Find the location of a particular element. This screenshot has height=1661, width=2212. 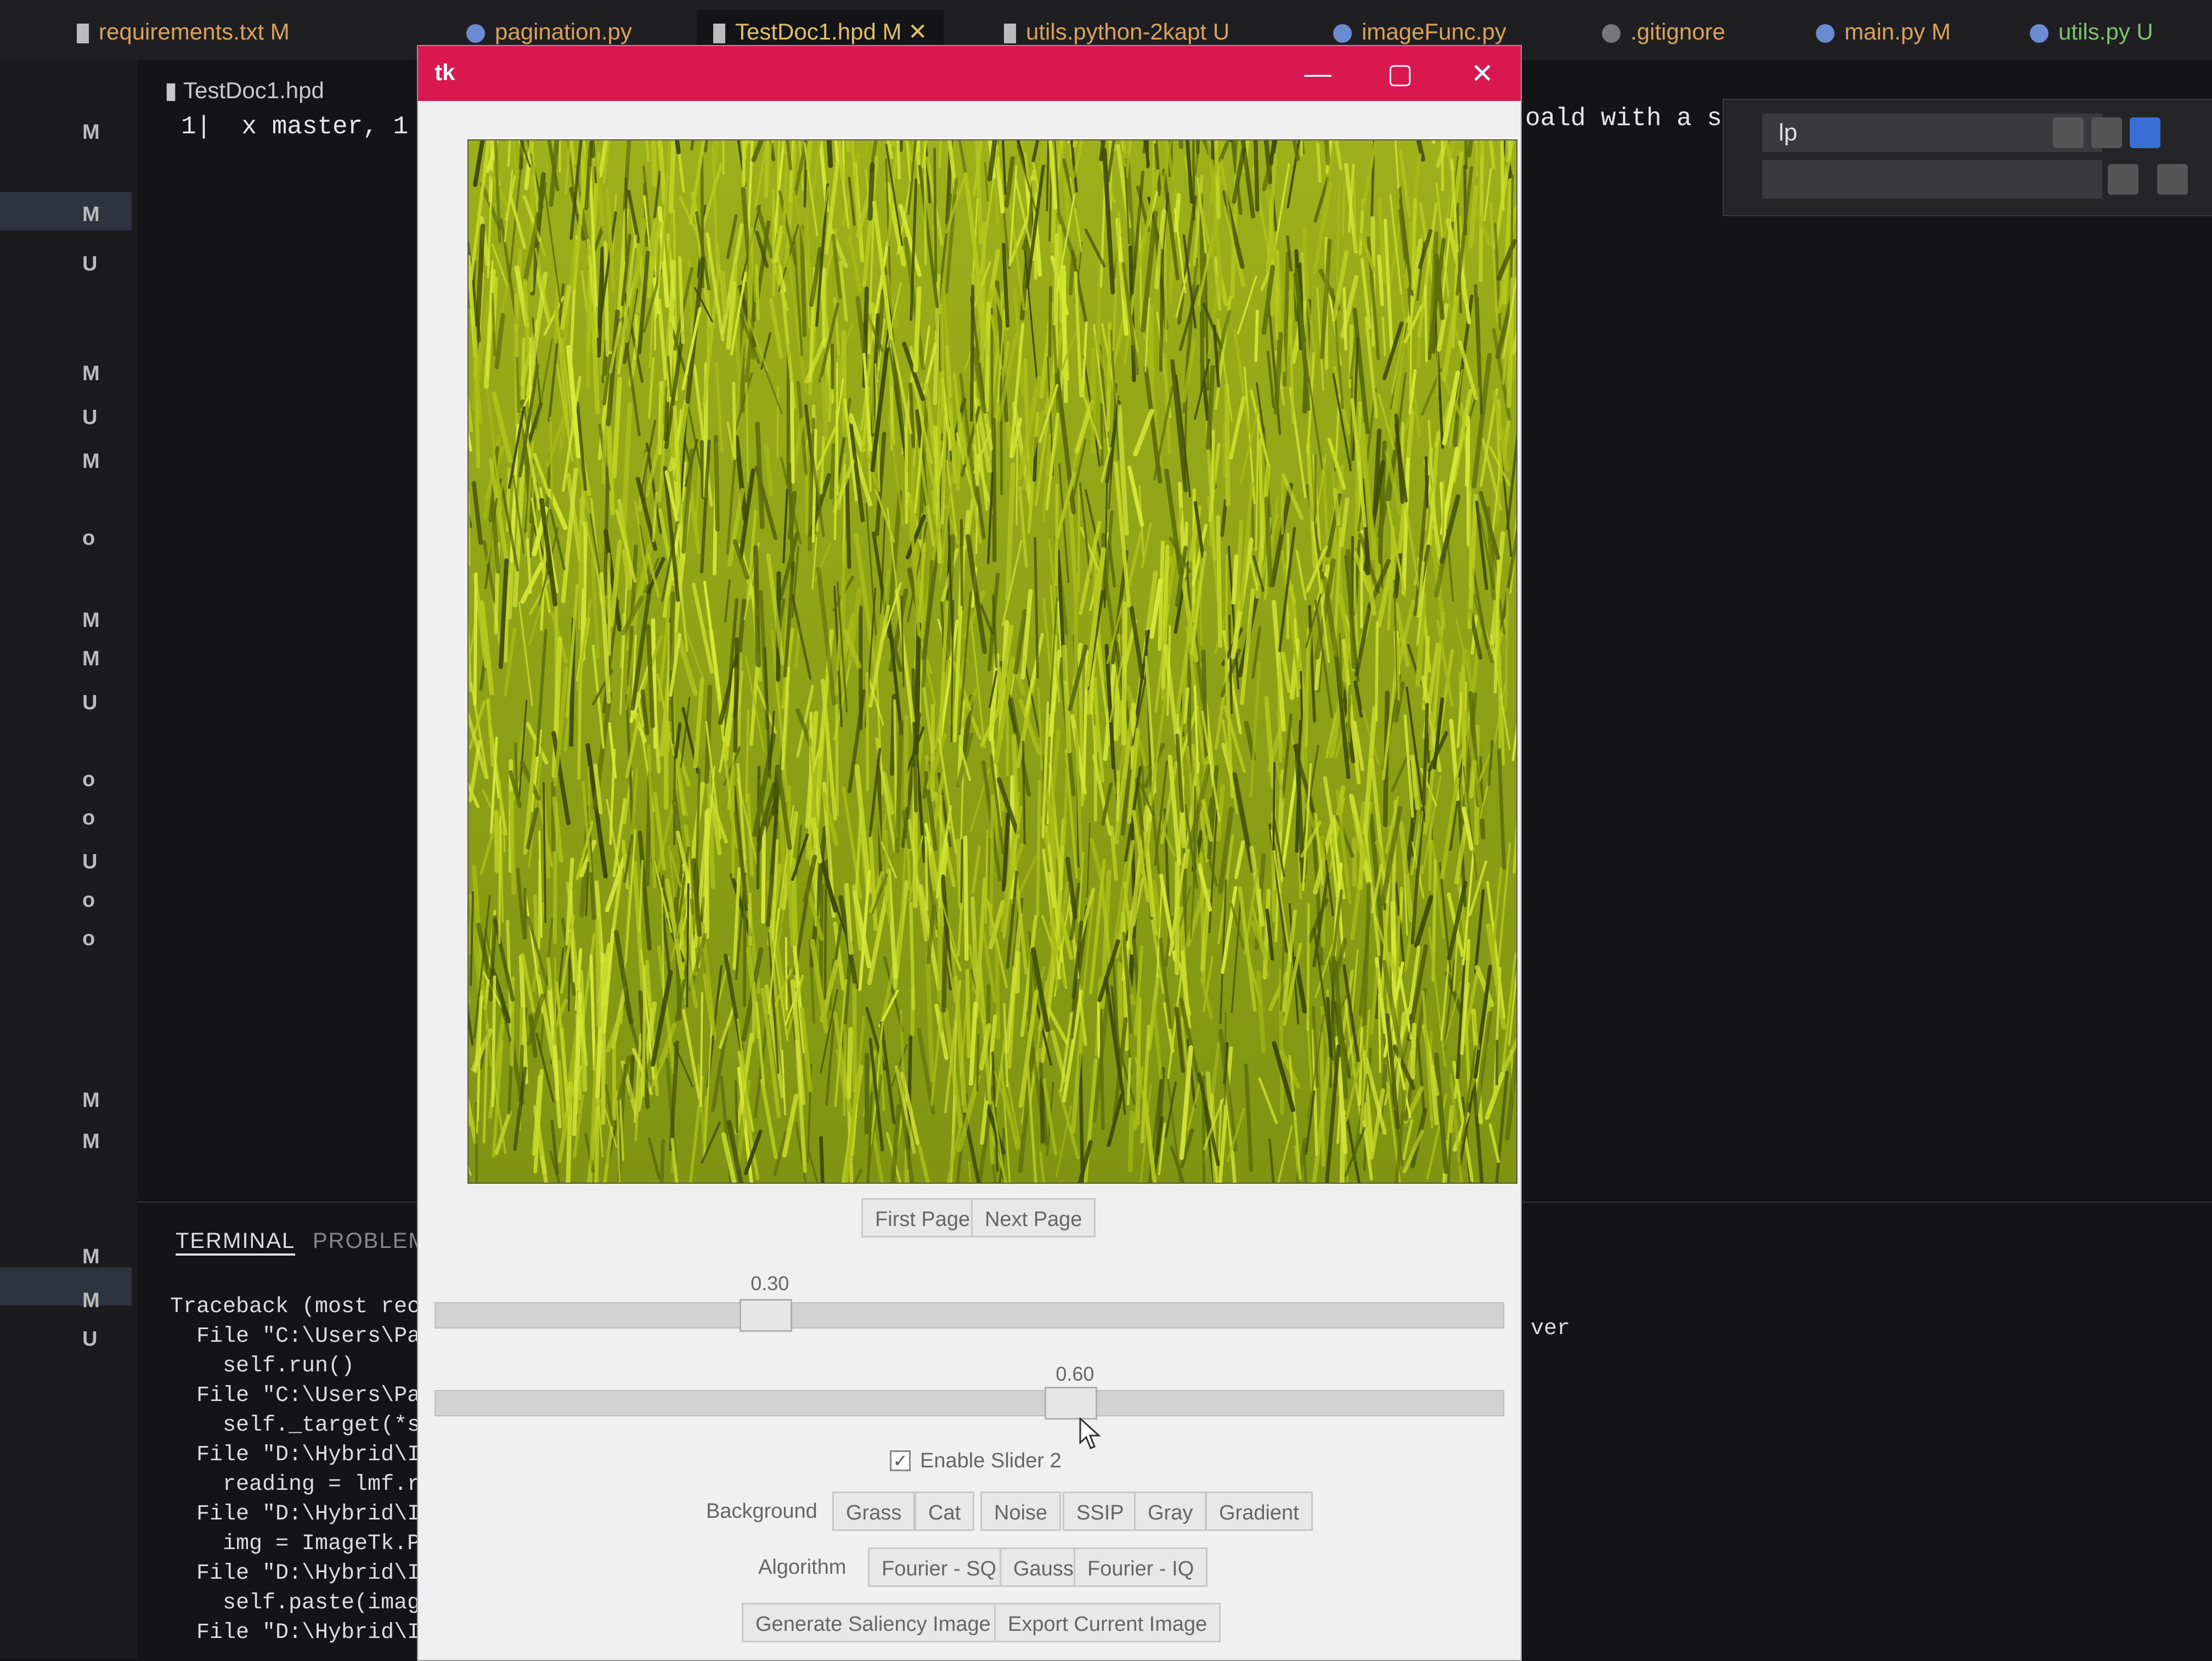

terminal-line: ver is located at coordinates (1551, 1329).